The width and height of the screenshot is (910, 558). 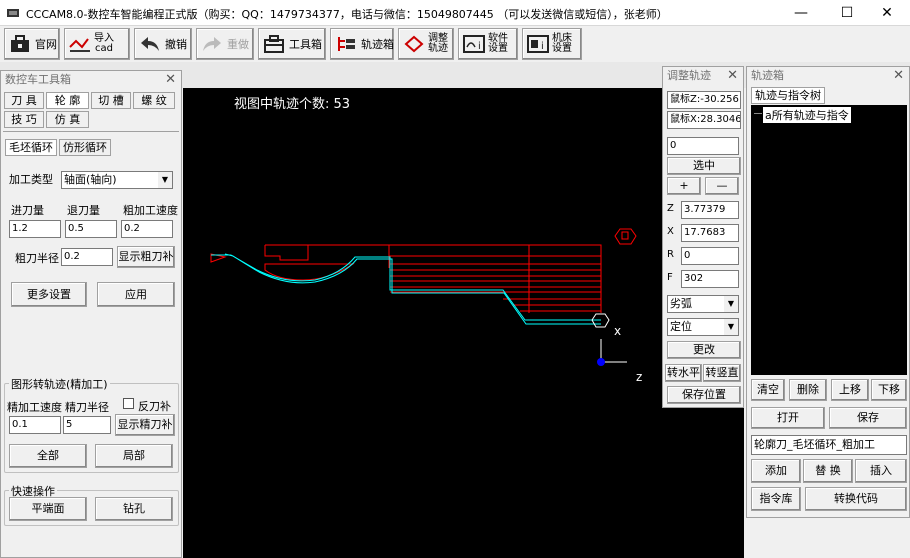 What do you see at coordinates (704, 350) in the screenshot?
I see `change-button: 更改` at bounding box center [704, 350].